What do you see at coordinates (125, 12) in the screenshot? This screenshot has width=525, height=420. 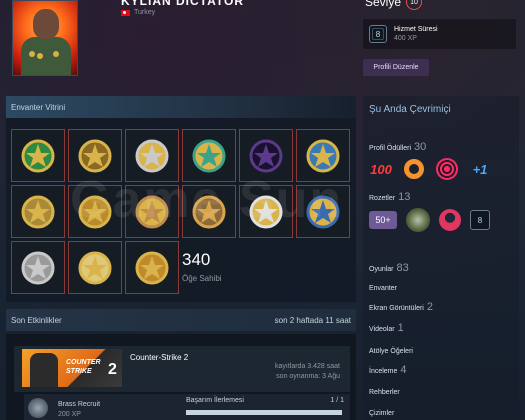 I see `turkey-flag-icon` at bounding box center [125, 12].